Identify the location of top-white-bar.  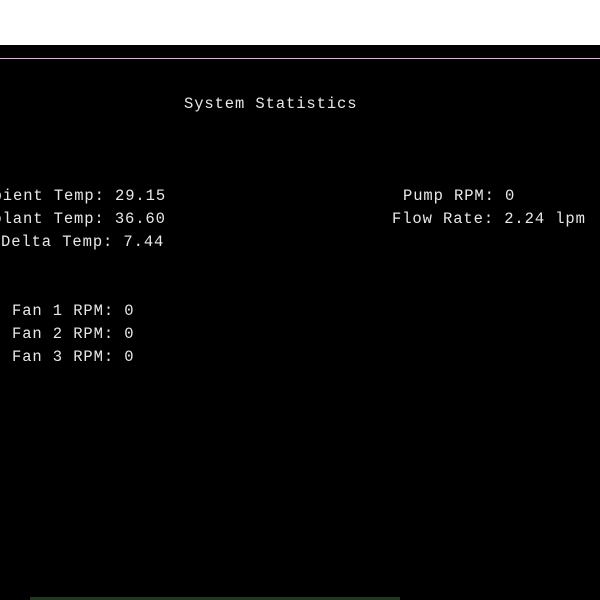
(300, 22).